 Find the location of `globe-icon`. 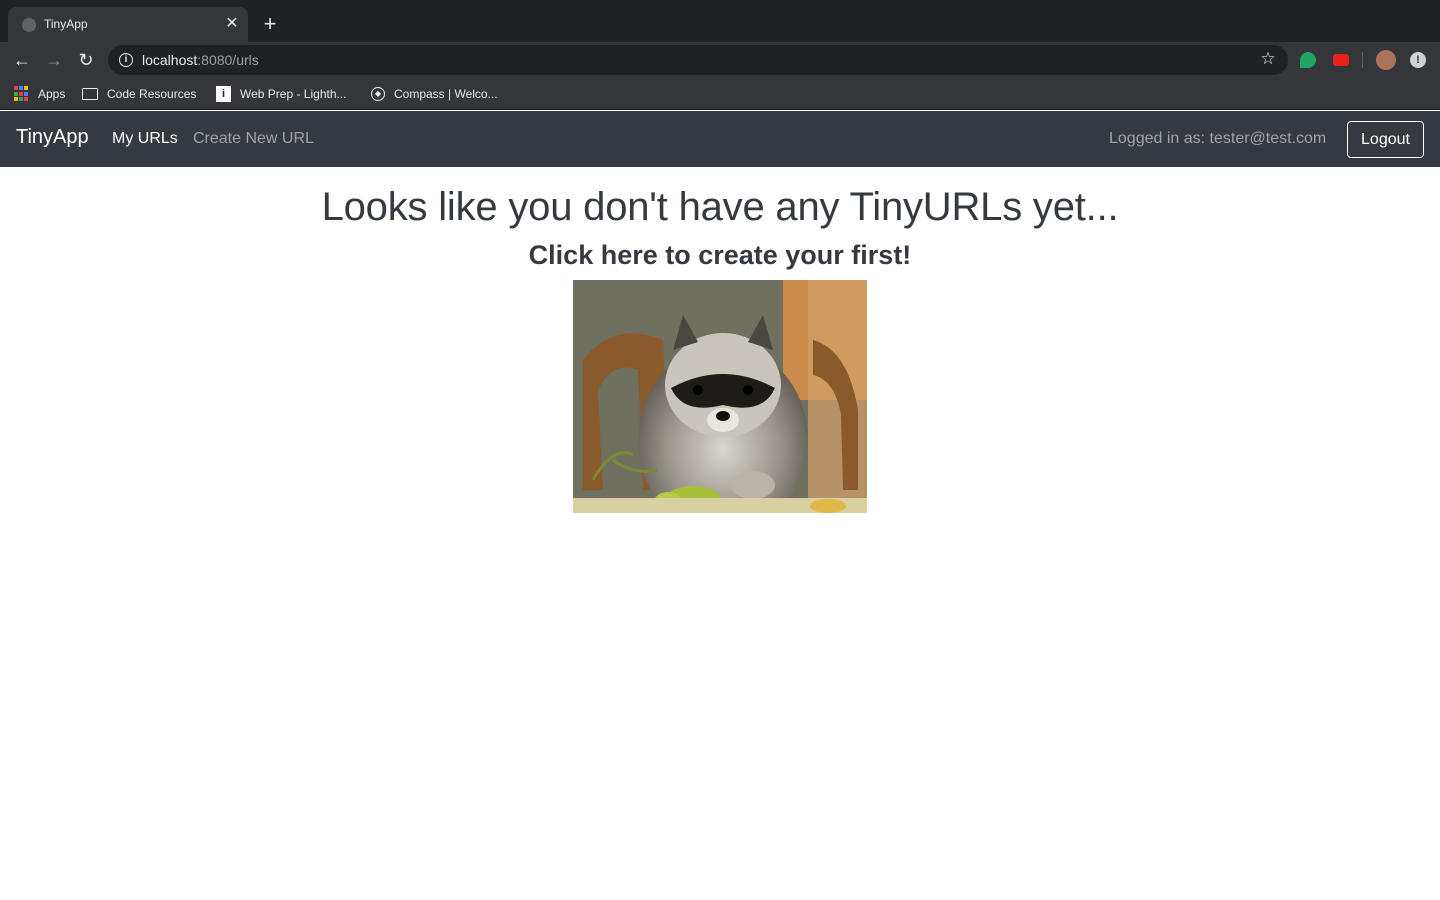

globe-icon is located at coordinates (29, 25).